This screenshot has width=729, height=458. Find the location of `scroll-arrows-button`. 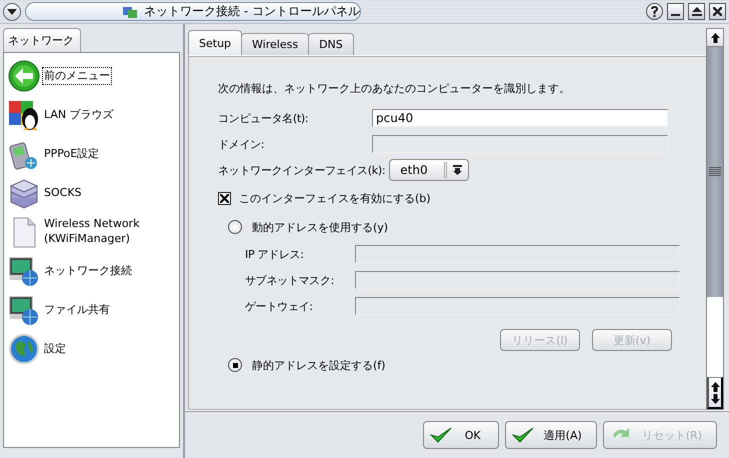

scroll-arrows-button is located at coordinates (715, 393).